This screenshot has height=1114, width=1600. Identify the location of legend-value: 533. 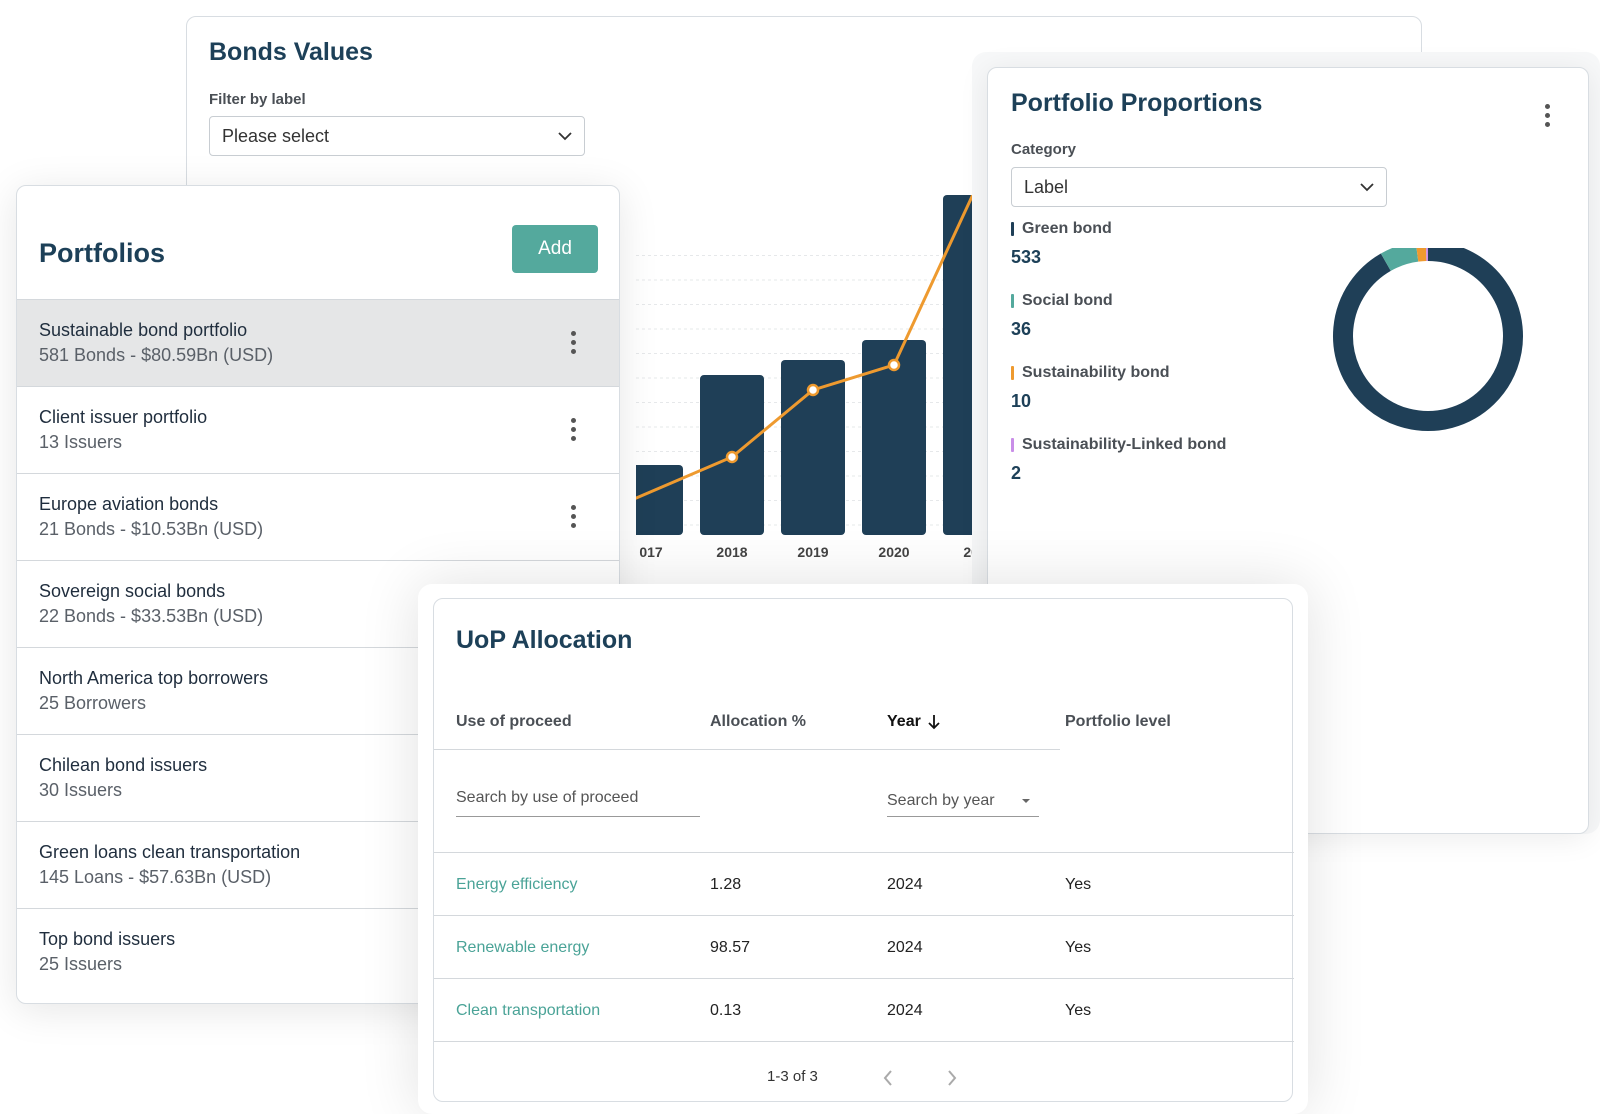
(1026, 257).